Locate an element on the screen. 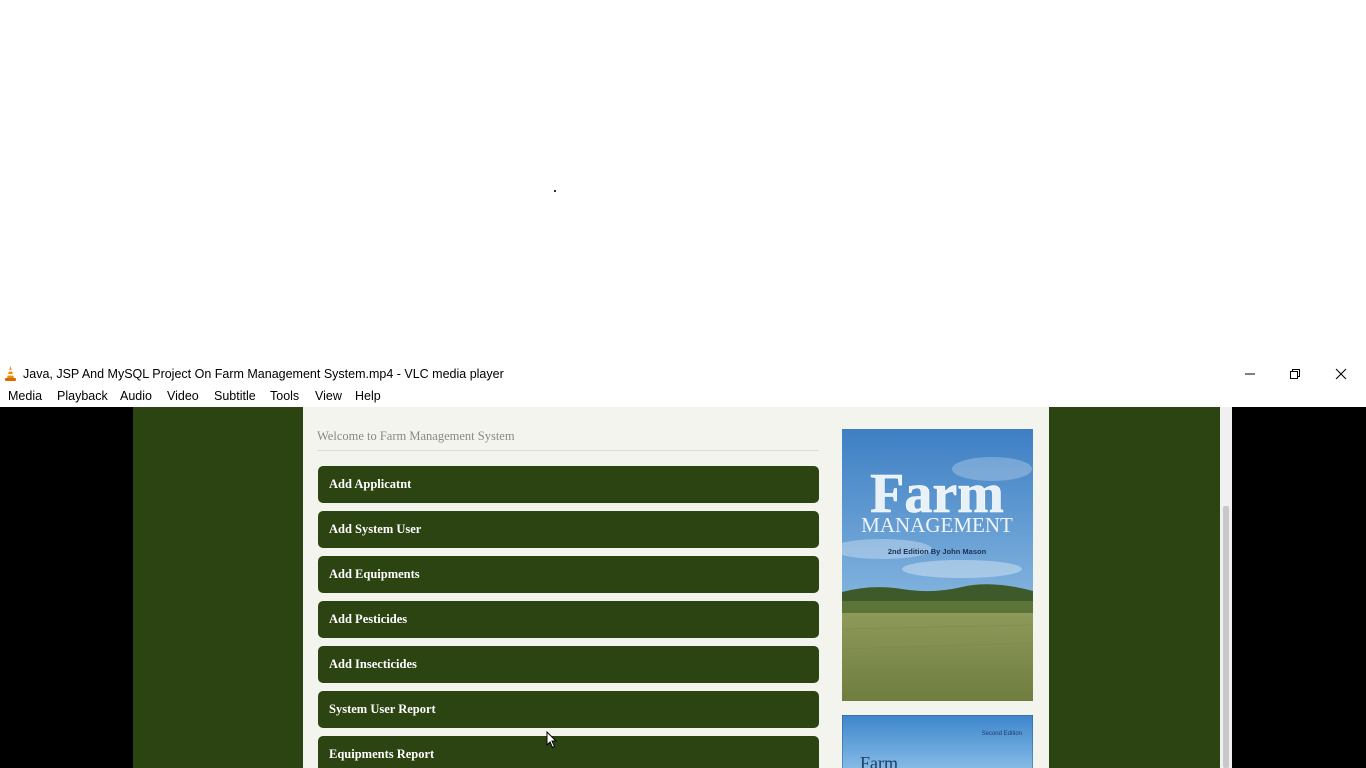 The image size is (1366, 768). button-label: Add Insecticides is located at coordinates (373, 664).